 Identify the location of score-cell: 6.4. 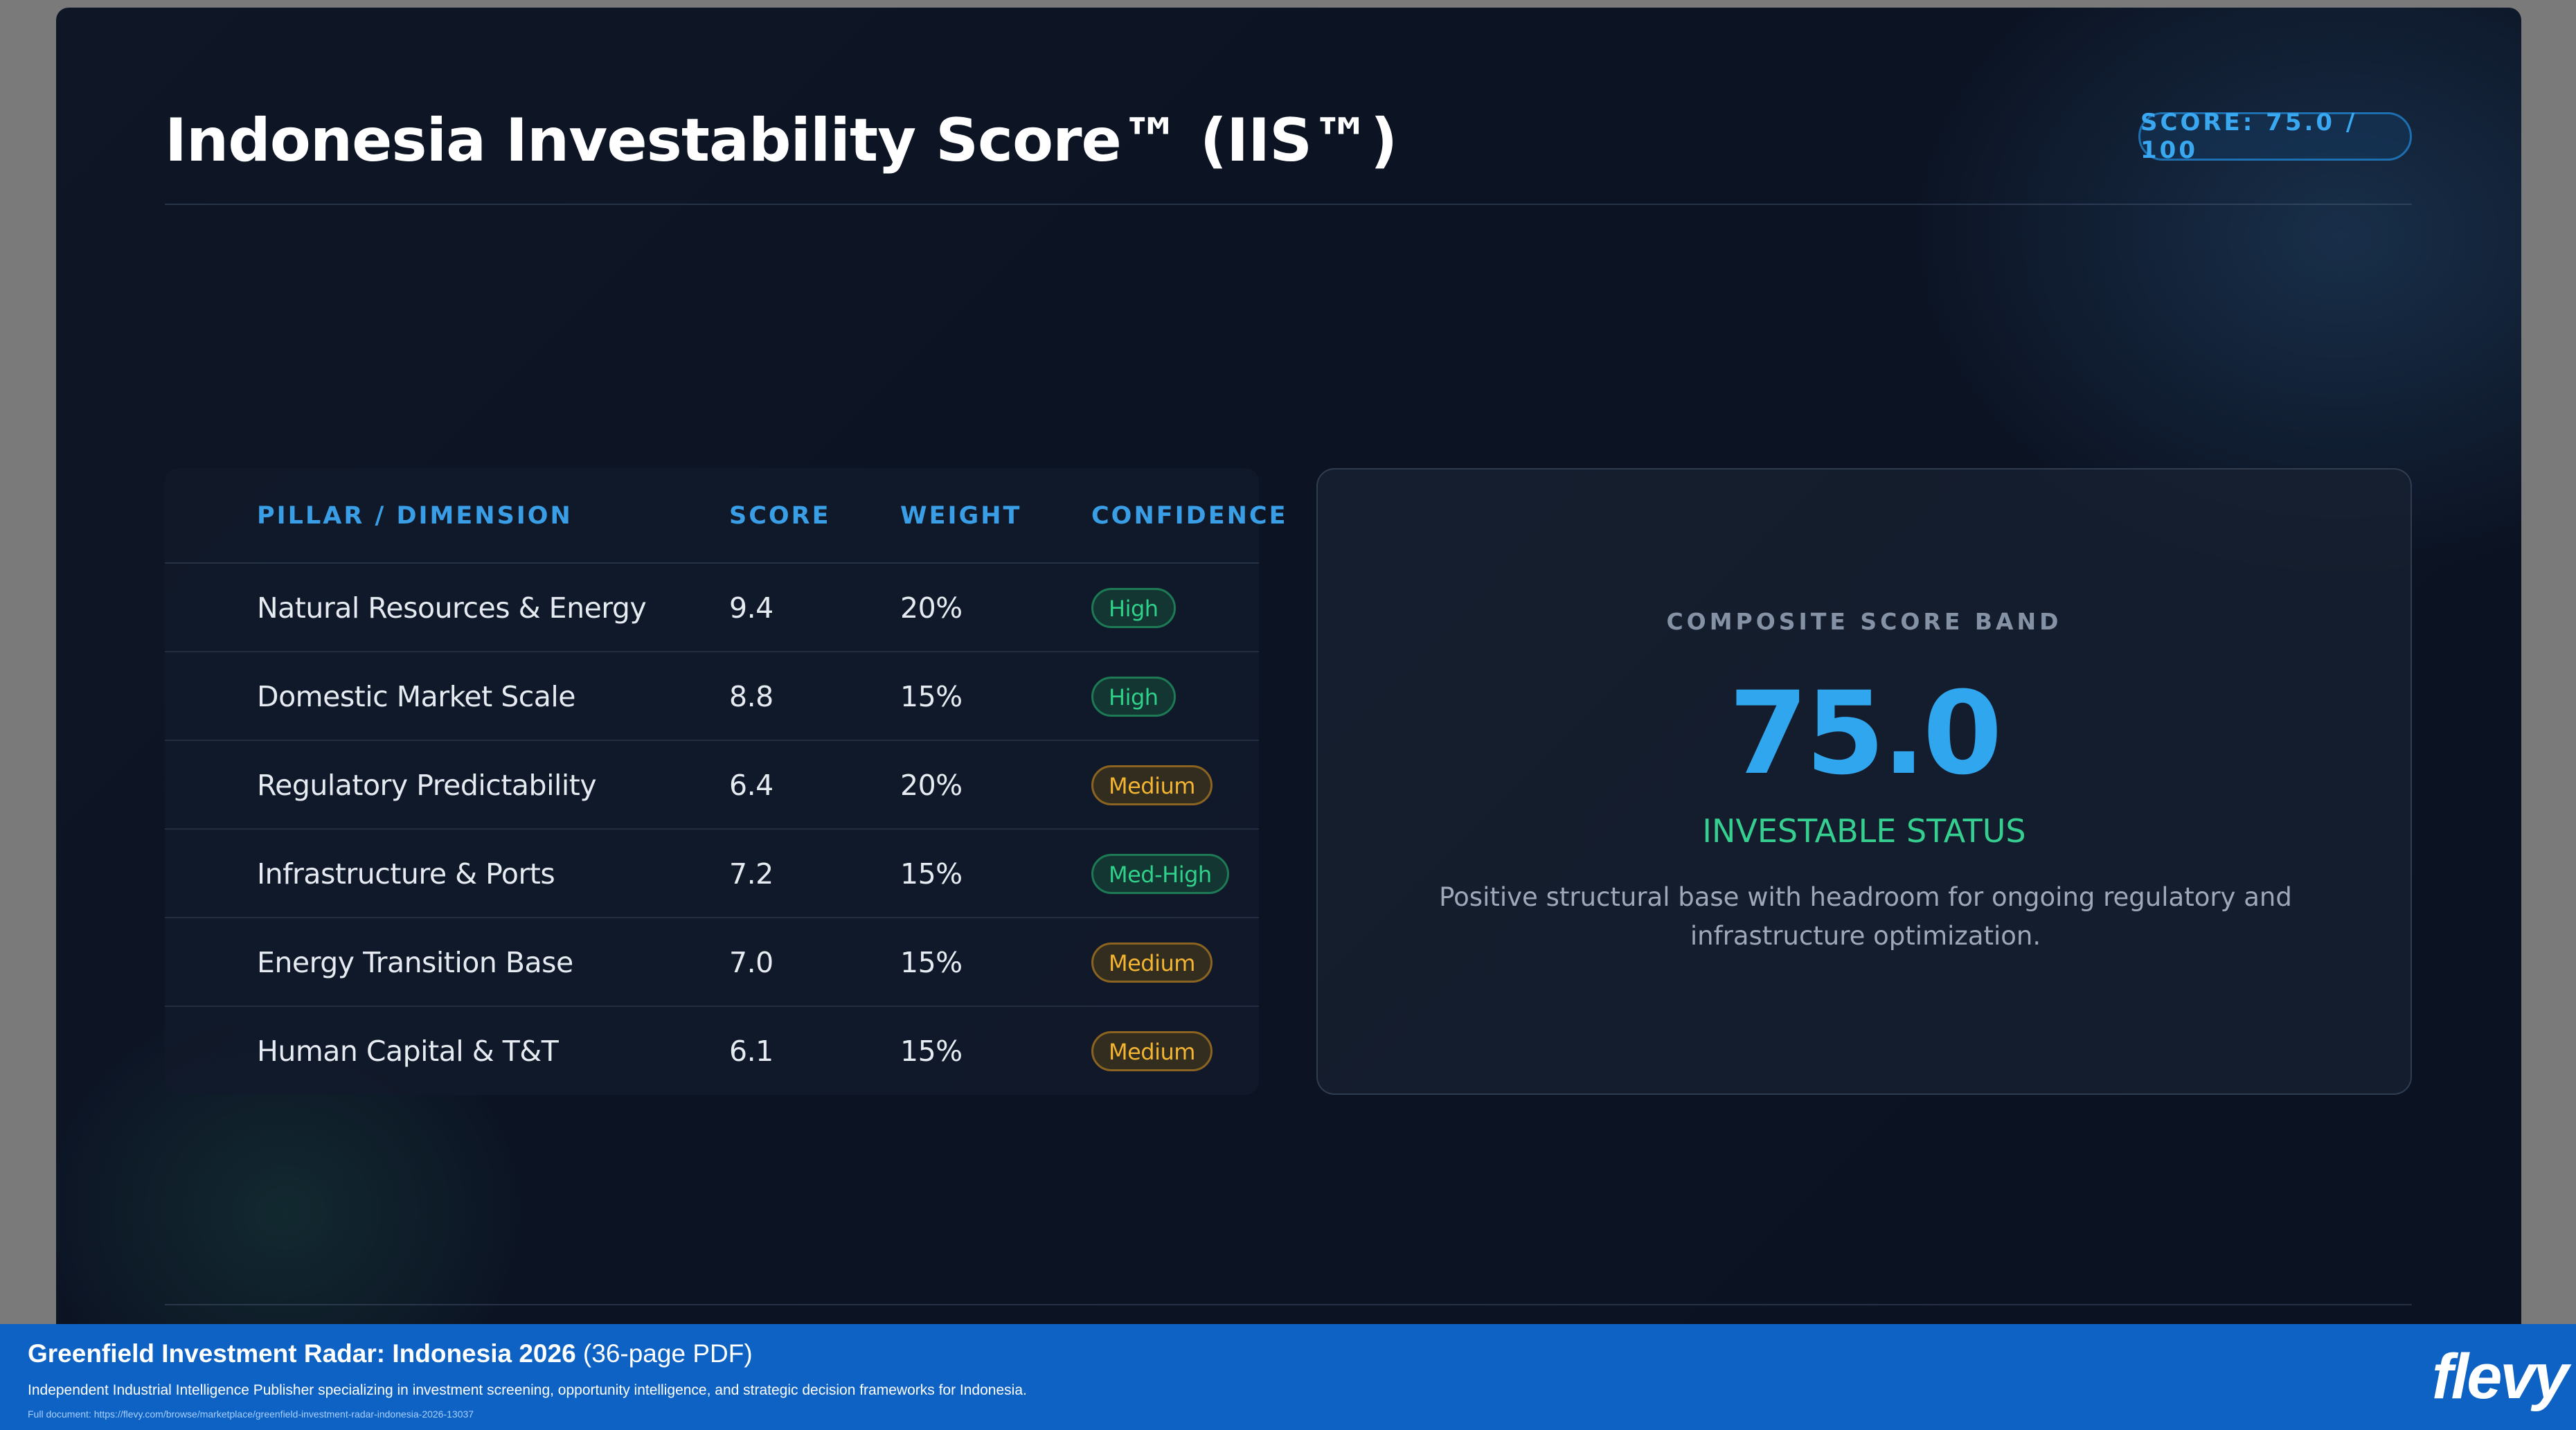
(751, 785).